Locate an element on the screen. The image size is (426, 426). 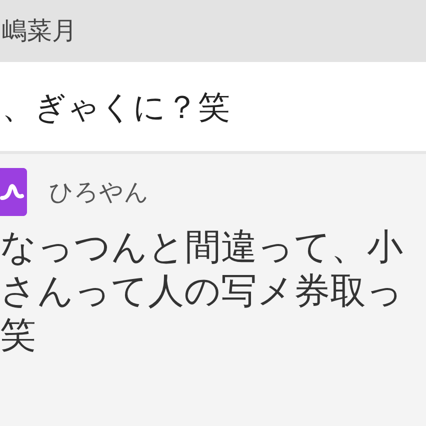
message-line: さんって人の写メ券取っ is located at coordinates (201, 292).